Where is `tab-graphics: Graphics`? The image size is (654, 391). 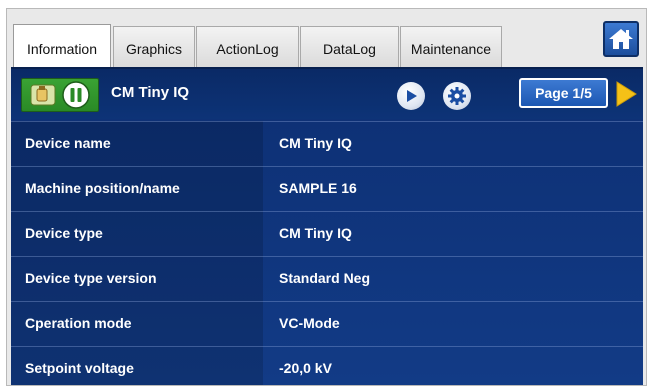
tab-graphics: Graphics is located at coordinates (154, 48).